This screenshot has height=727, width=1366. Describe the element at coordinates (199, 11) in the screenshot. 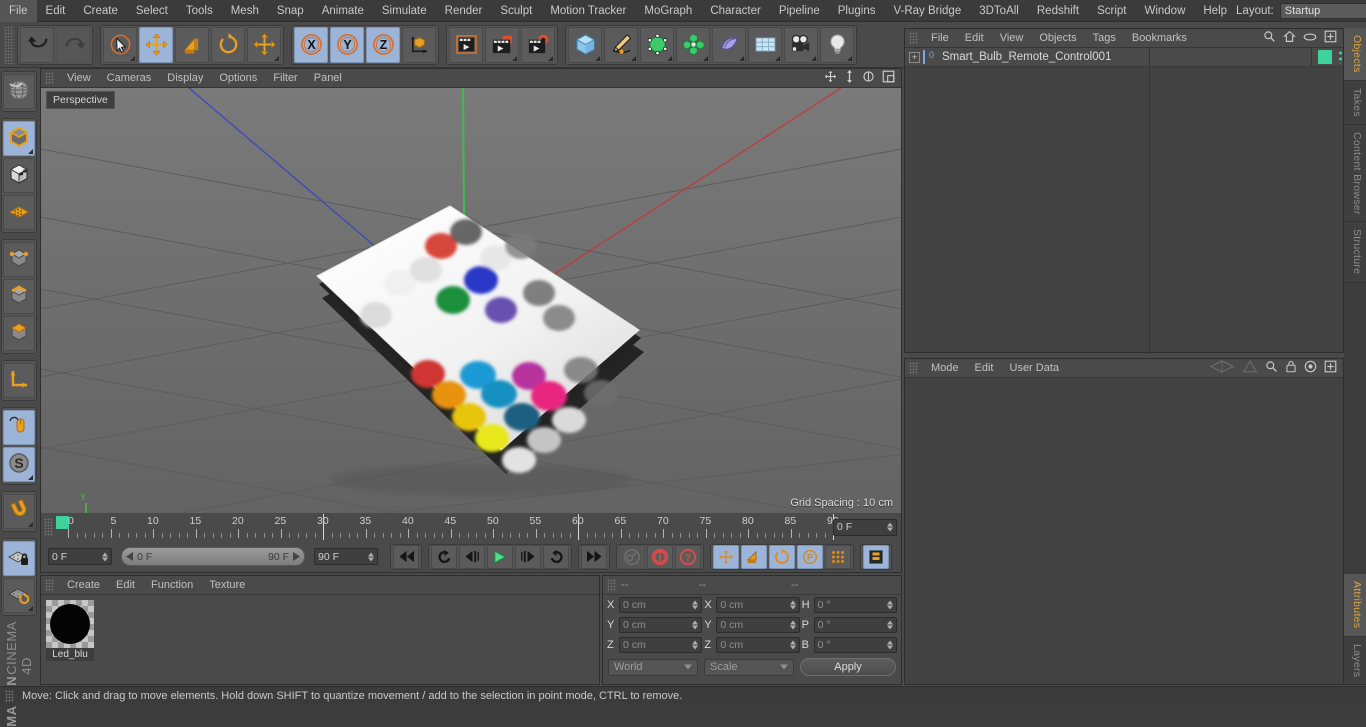

I see `menu-item-tools: Tools` at that location.